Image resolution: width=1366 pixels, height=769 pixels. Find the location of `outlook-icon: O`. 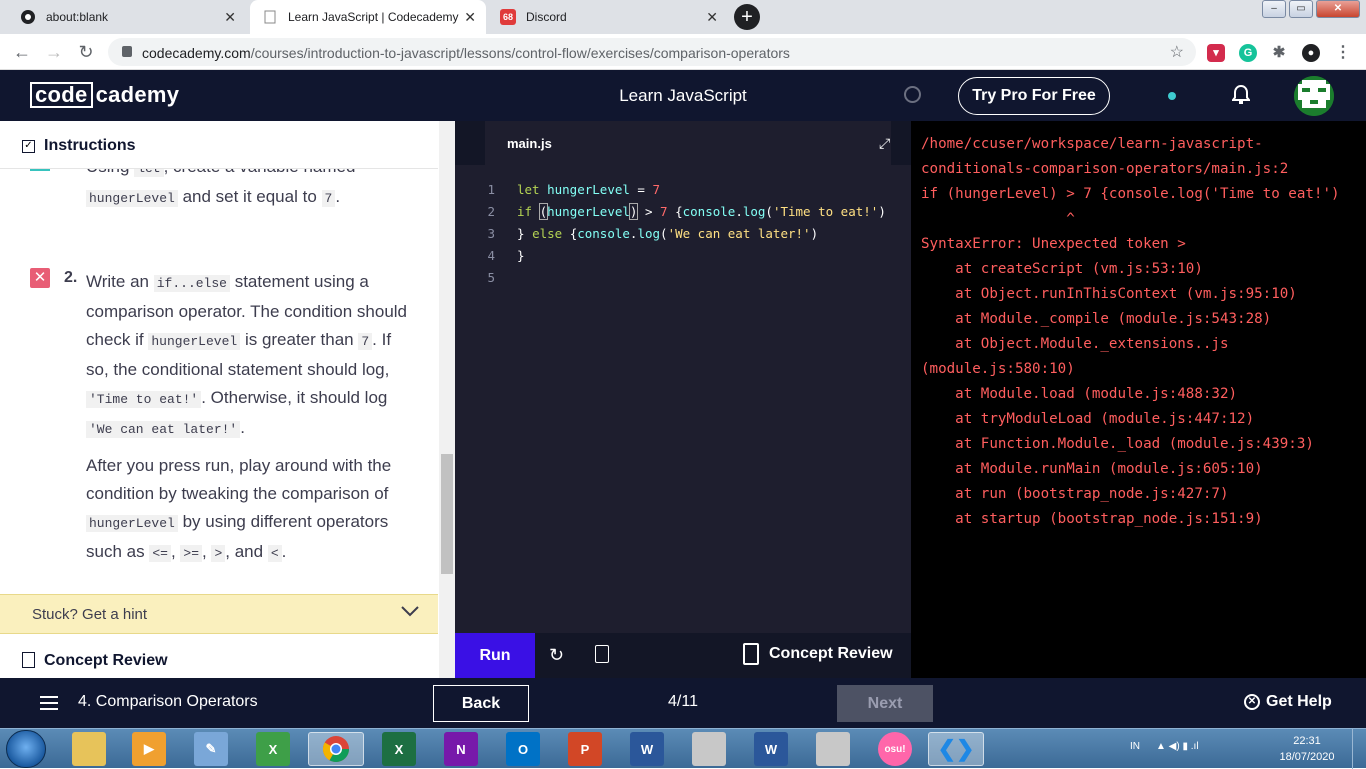

outlook-icon: O is located at coordinates (523, 749).